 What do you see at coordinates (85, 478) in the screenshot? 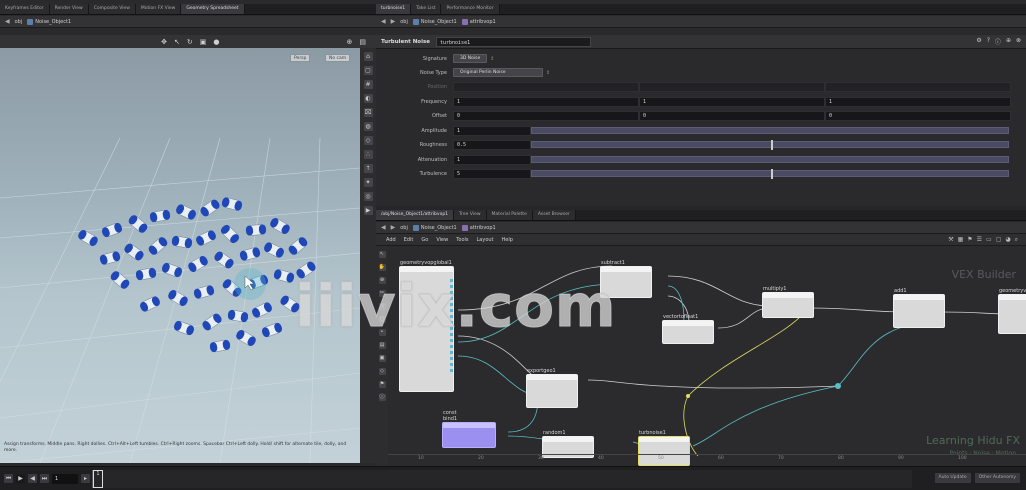
I see `step-forward-icon: ▸` at bounding box center [85, 478].